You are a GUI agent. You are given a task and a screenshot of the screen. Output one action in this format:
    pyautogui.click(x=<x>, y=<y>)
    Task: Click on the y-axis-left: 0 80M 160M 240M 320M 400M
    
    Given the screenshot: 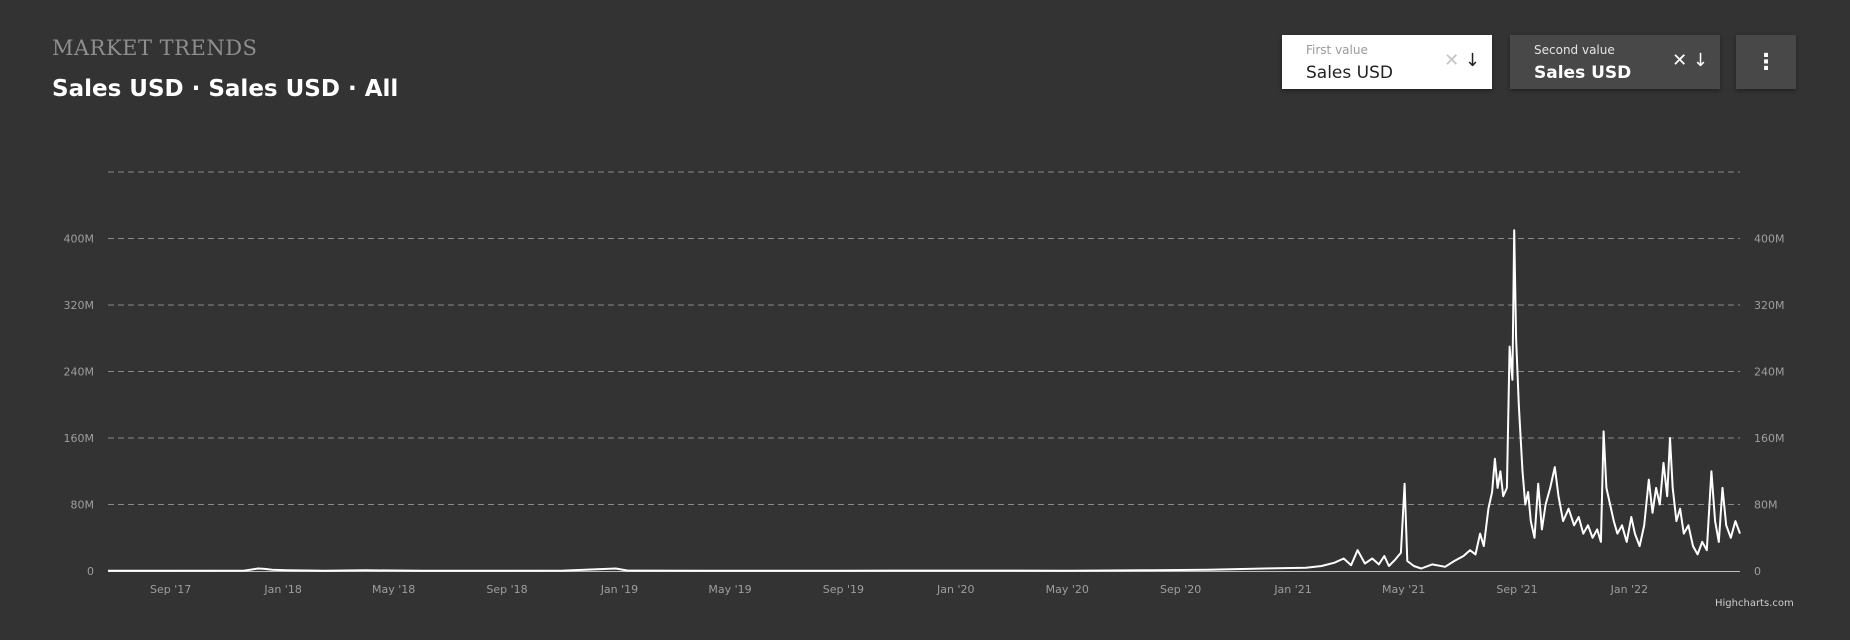 What is the action you would take?
    pyautogui.click(x=79, y=406)
    